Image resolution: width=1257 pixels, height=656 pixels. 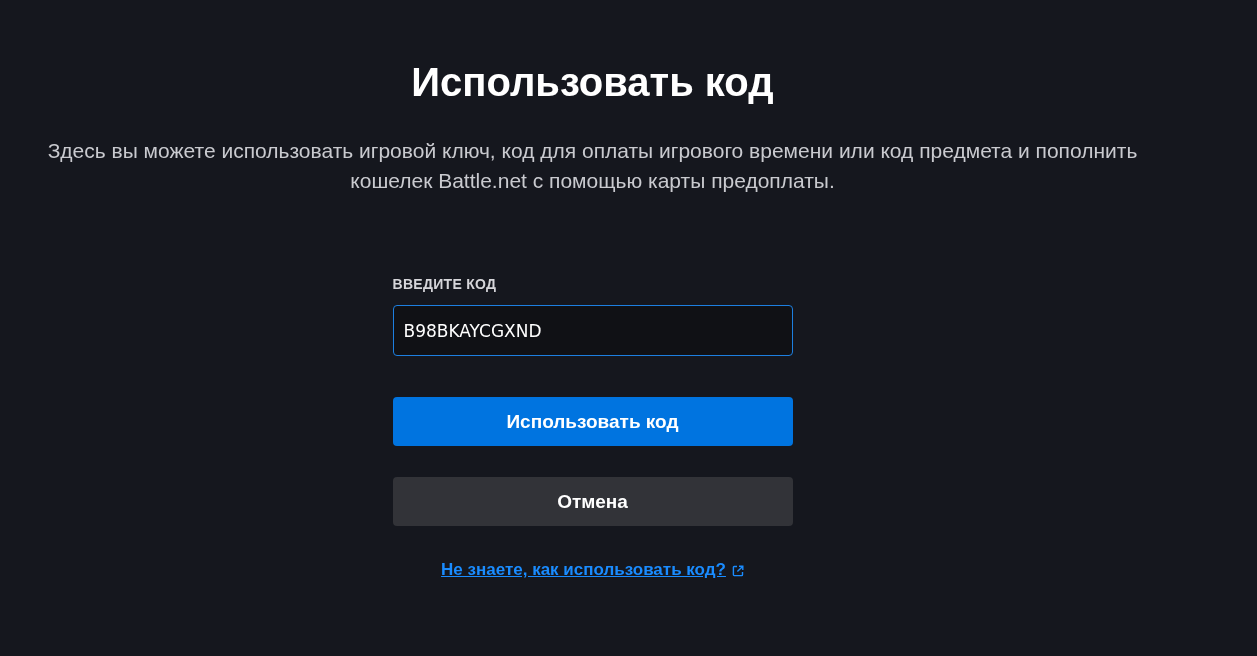 I want to click on description-text: Здесь вы можете использовать игровой ключ, код для оплаты игрового времени или код предмета и пополнить кошелек Battle.net с помощью карты предоплаты., so click(x=592, y=166).